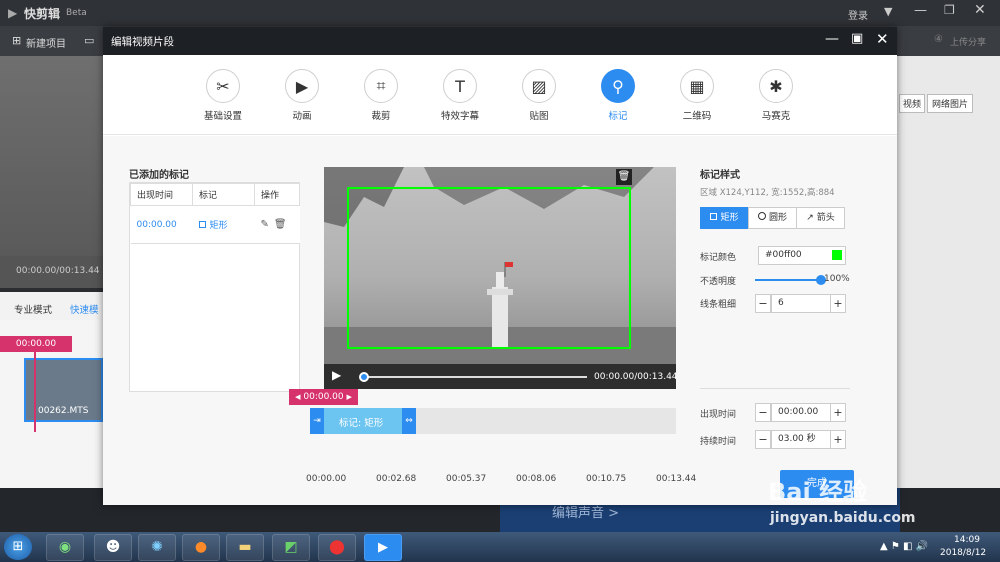 The height and width of the screenshot is (562, 1000). What do you see at coordinates (337, 547) in the screenshot?
I see `taskbar-record-icon: ⬤` at bounding box center [337, 547].